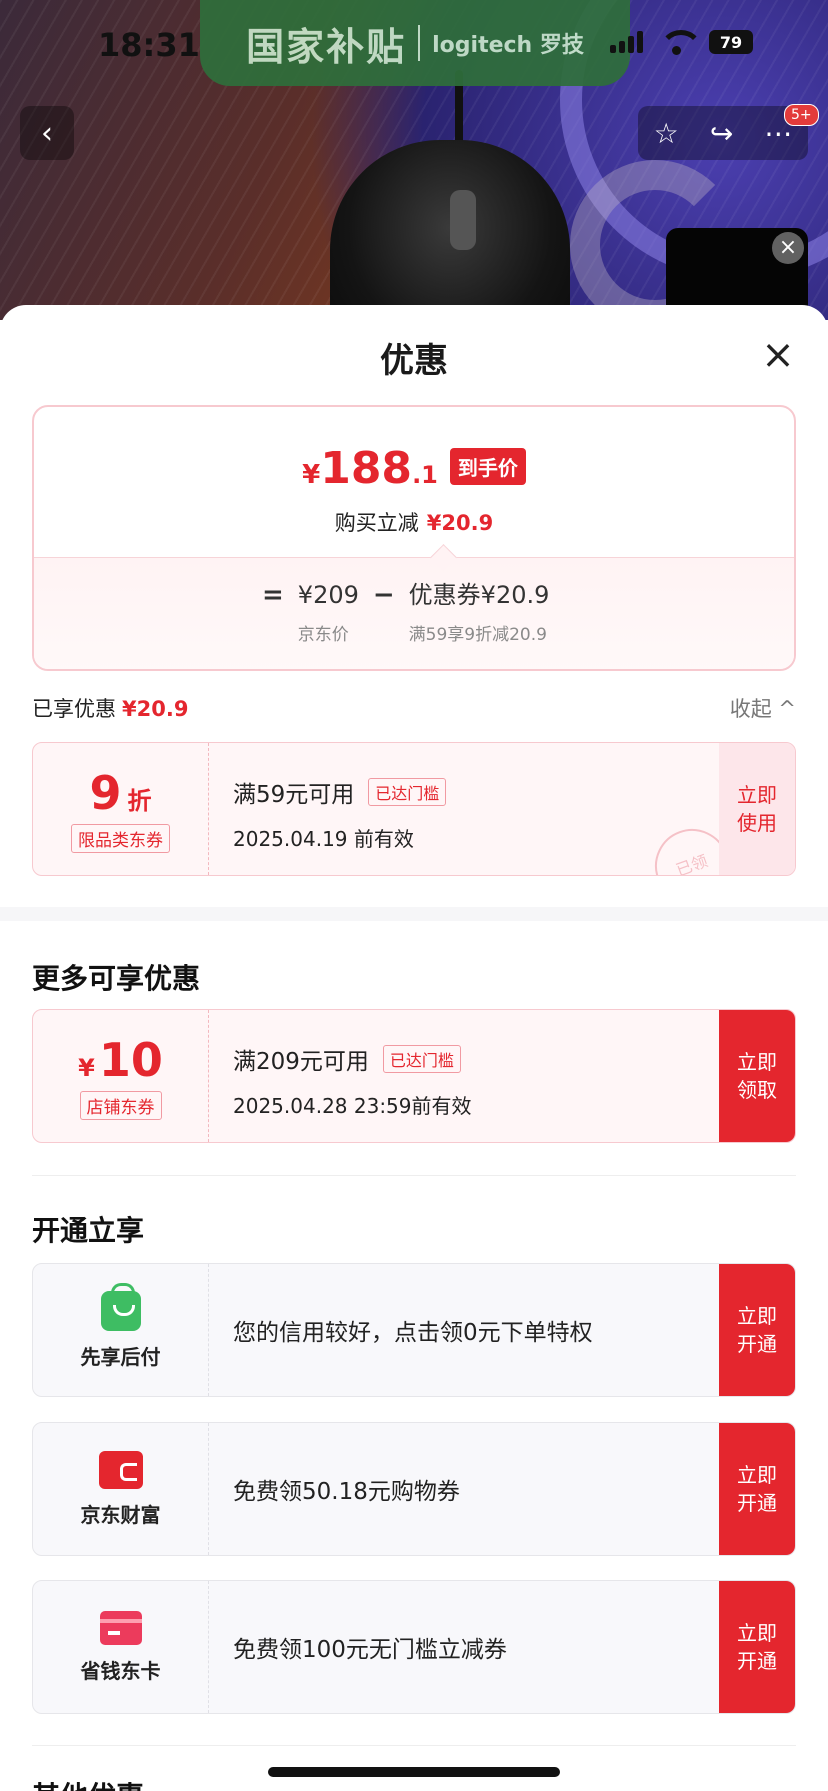 The width and height of the screenshot is (828, 1791). Describe the element at coordinates (370, 1650) in the screenshot. I see `service-desc: 免费领100元无门槛立减券` at that location.